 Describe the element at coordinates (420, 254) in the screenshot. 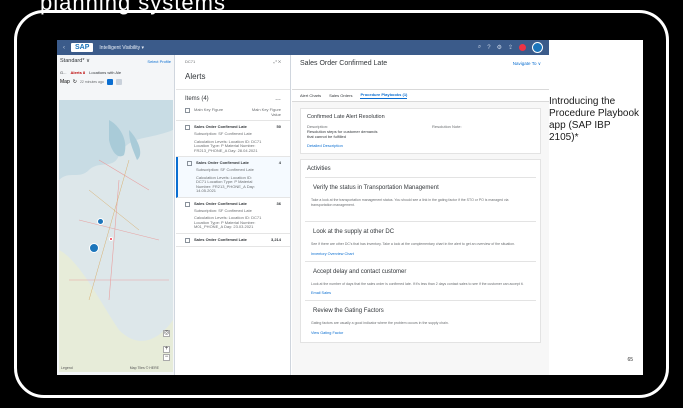

I see `inventory-chart-link: Inventory Overview Chart` at that location.